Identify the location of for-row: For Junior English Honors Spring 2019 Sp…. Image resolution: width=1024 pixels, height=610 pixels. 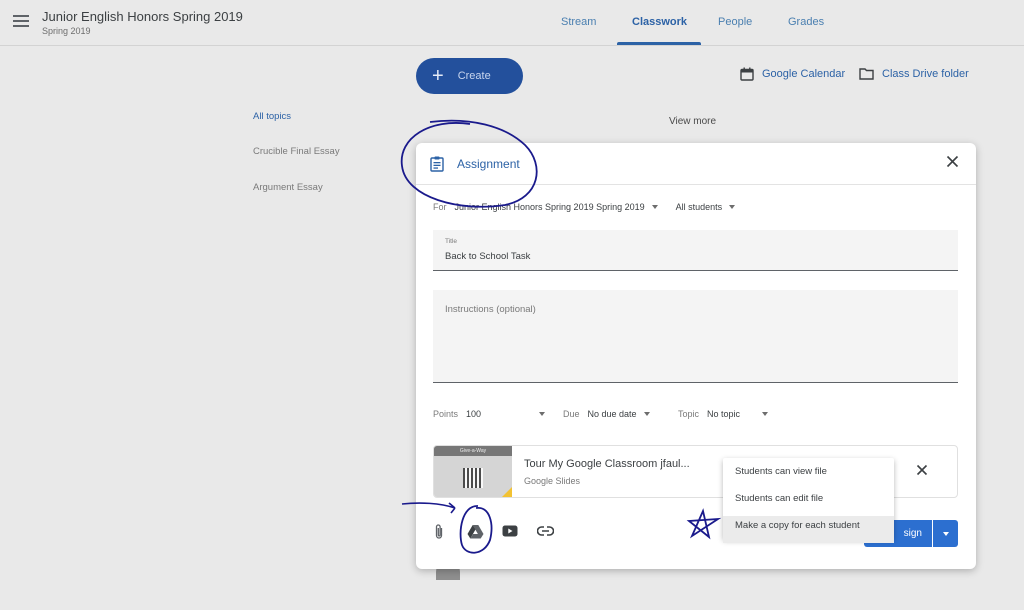
(584, 207).